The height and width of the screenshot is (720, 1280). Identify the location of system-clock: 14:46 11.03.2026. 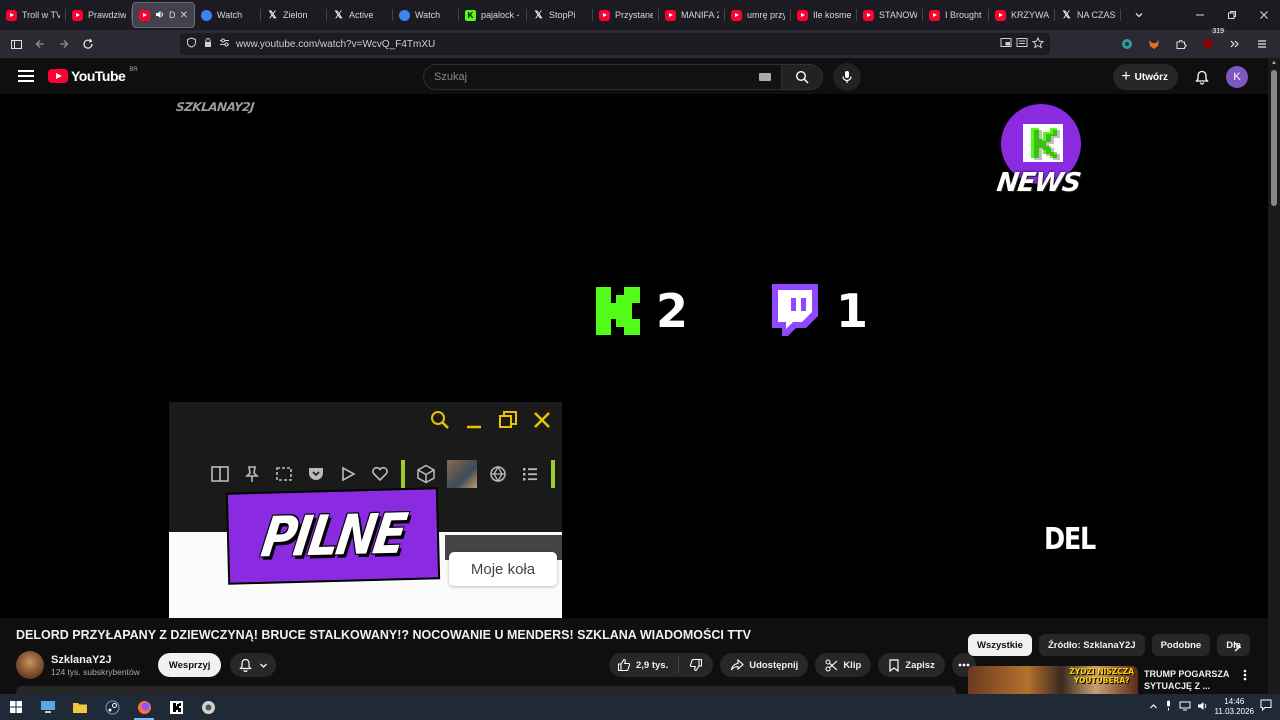
(1234, 707).